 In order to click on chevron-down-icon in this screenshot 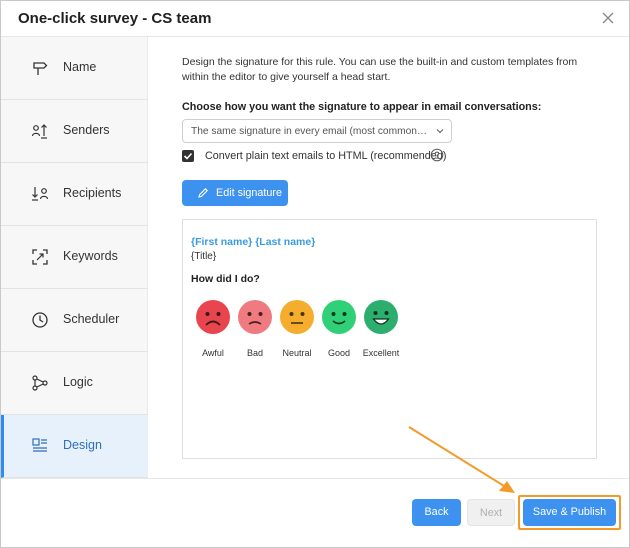, I will do `click(440, 131)`.